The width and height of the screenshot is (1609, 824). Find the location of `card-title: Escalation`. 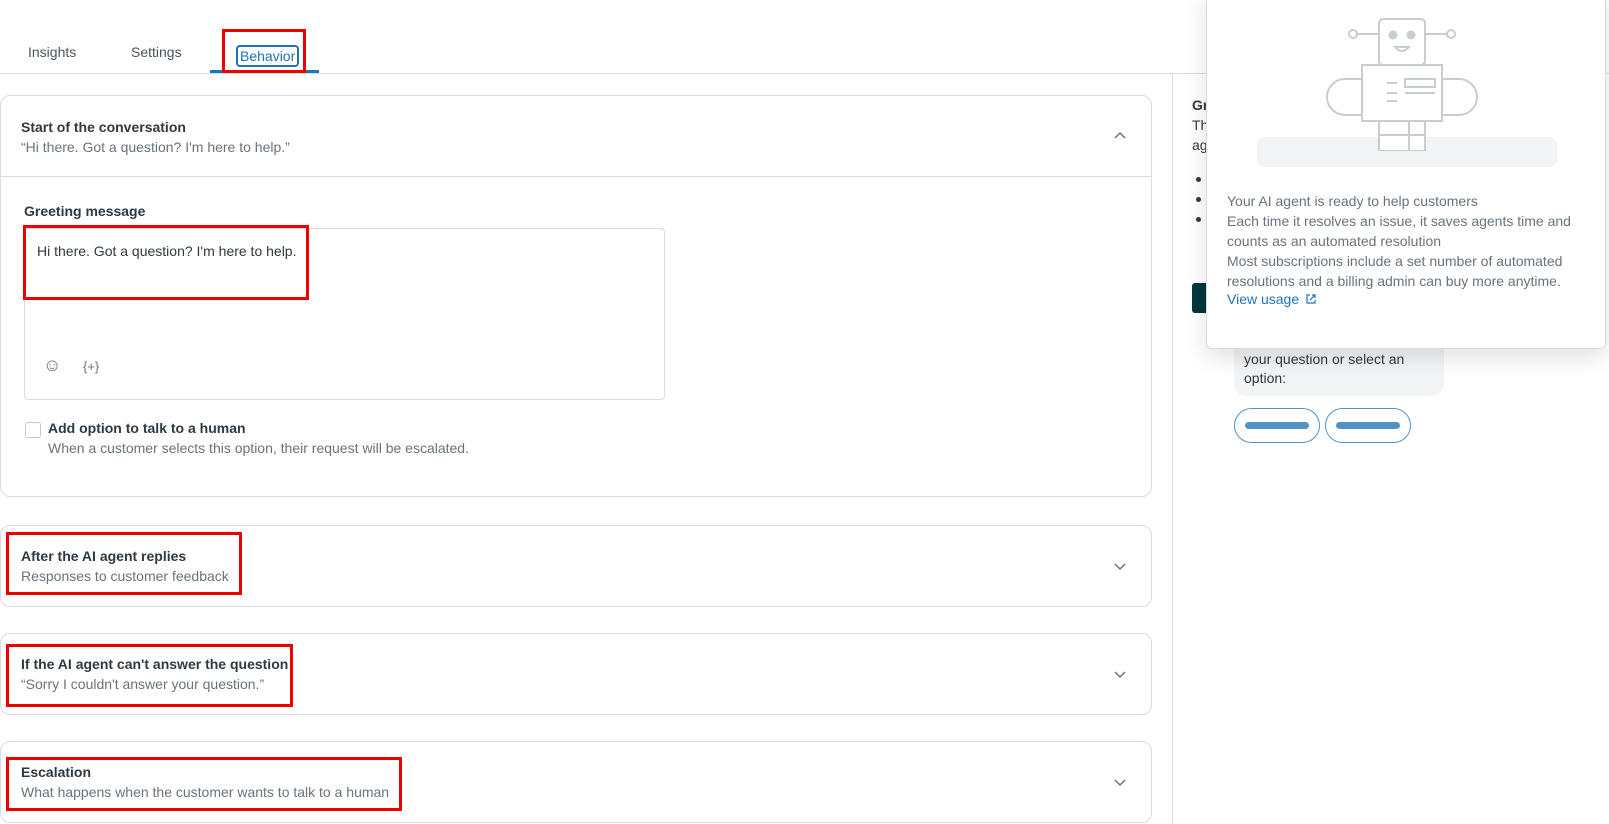

card-title: Escalation is located at coordinates (56, 772).